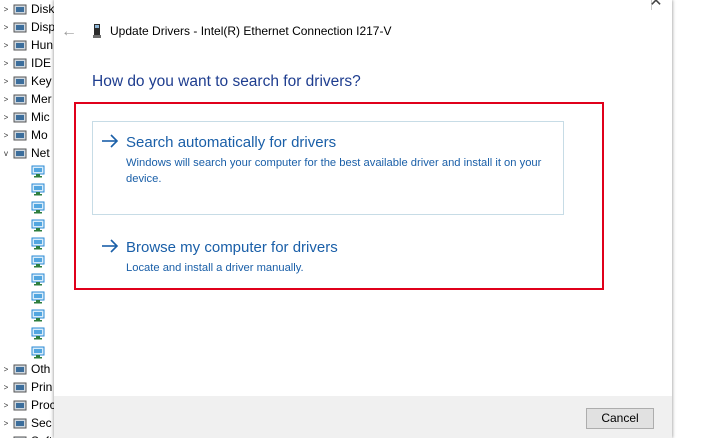 The image size is (728, 438). What do you see at coordinates (20, 423) in the screenshot?
I see `security-device-icon` at bounding box center [20, 423].